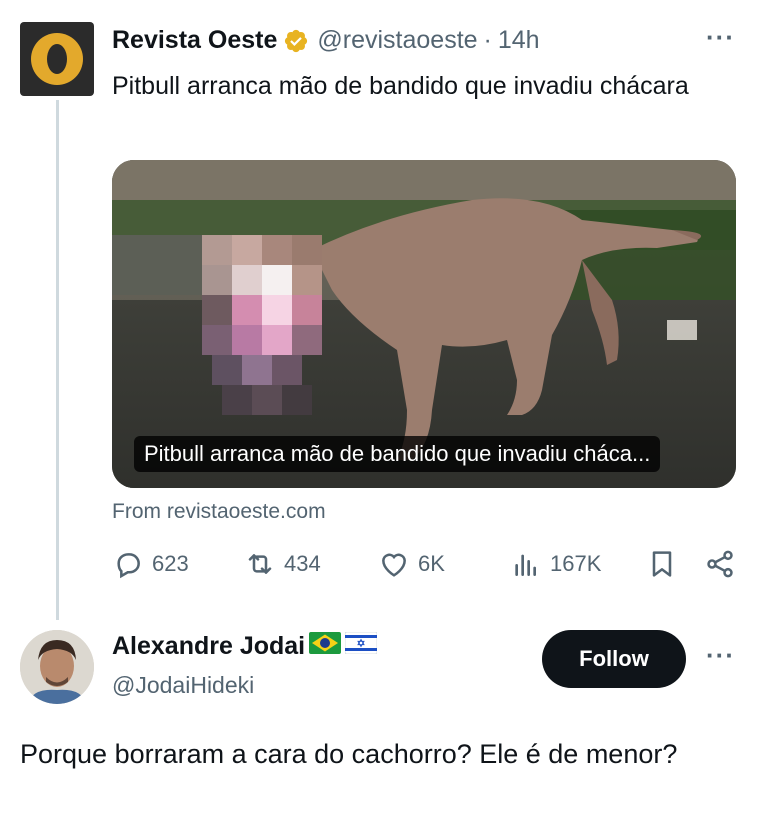  What do you see at coordinates (302, 563) in the screenshot?
I see `retweet-count: 434` at bounding box center [302, 563].